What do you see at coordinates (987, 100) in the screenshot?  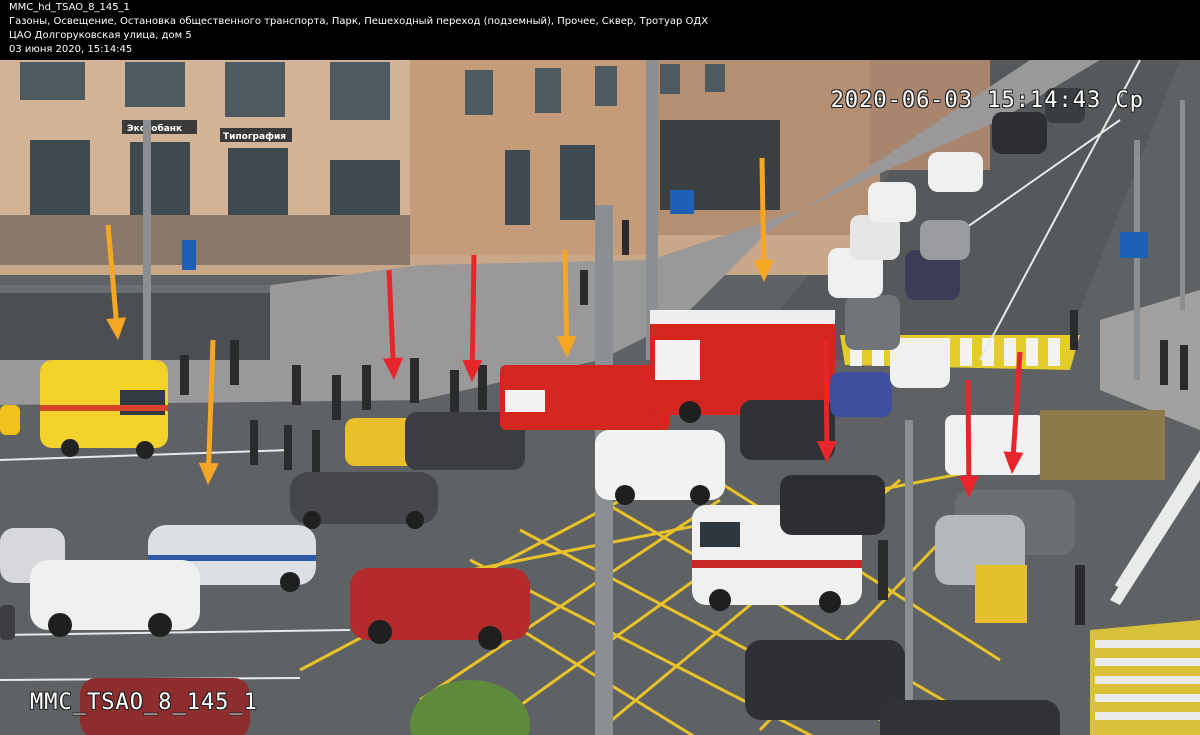 I see `overlay-timestamp: 2020-06-03 15:14:43 Ср` at bounding box center [987, 100].